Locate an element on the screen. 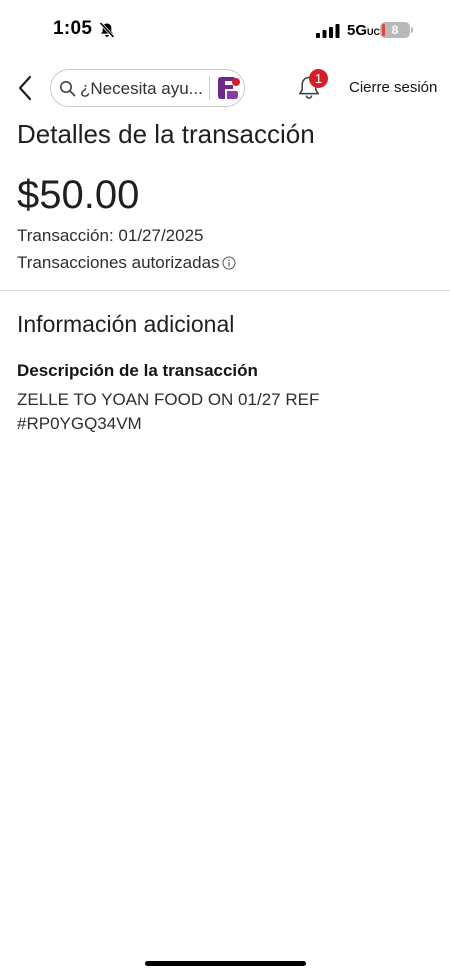 This screenshot has width=450, height=975. section-title: Información adicional is located at coordinates (126, 324).